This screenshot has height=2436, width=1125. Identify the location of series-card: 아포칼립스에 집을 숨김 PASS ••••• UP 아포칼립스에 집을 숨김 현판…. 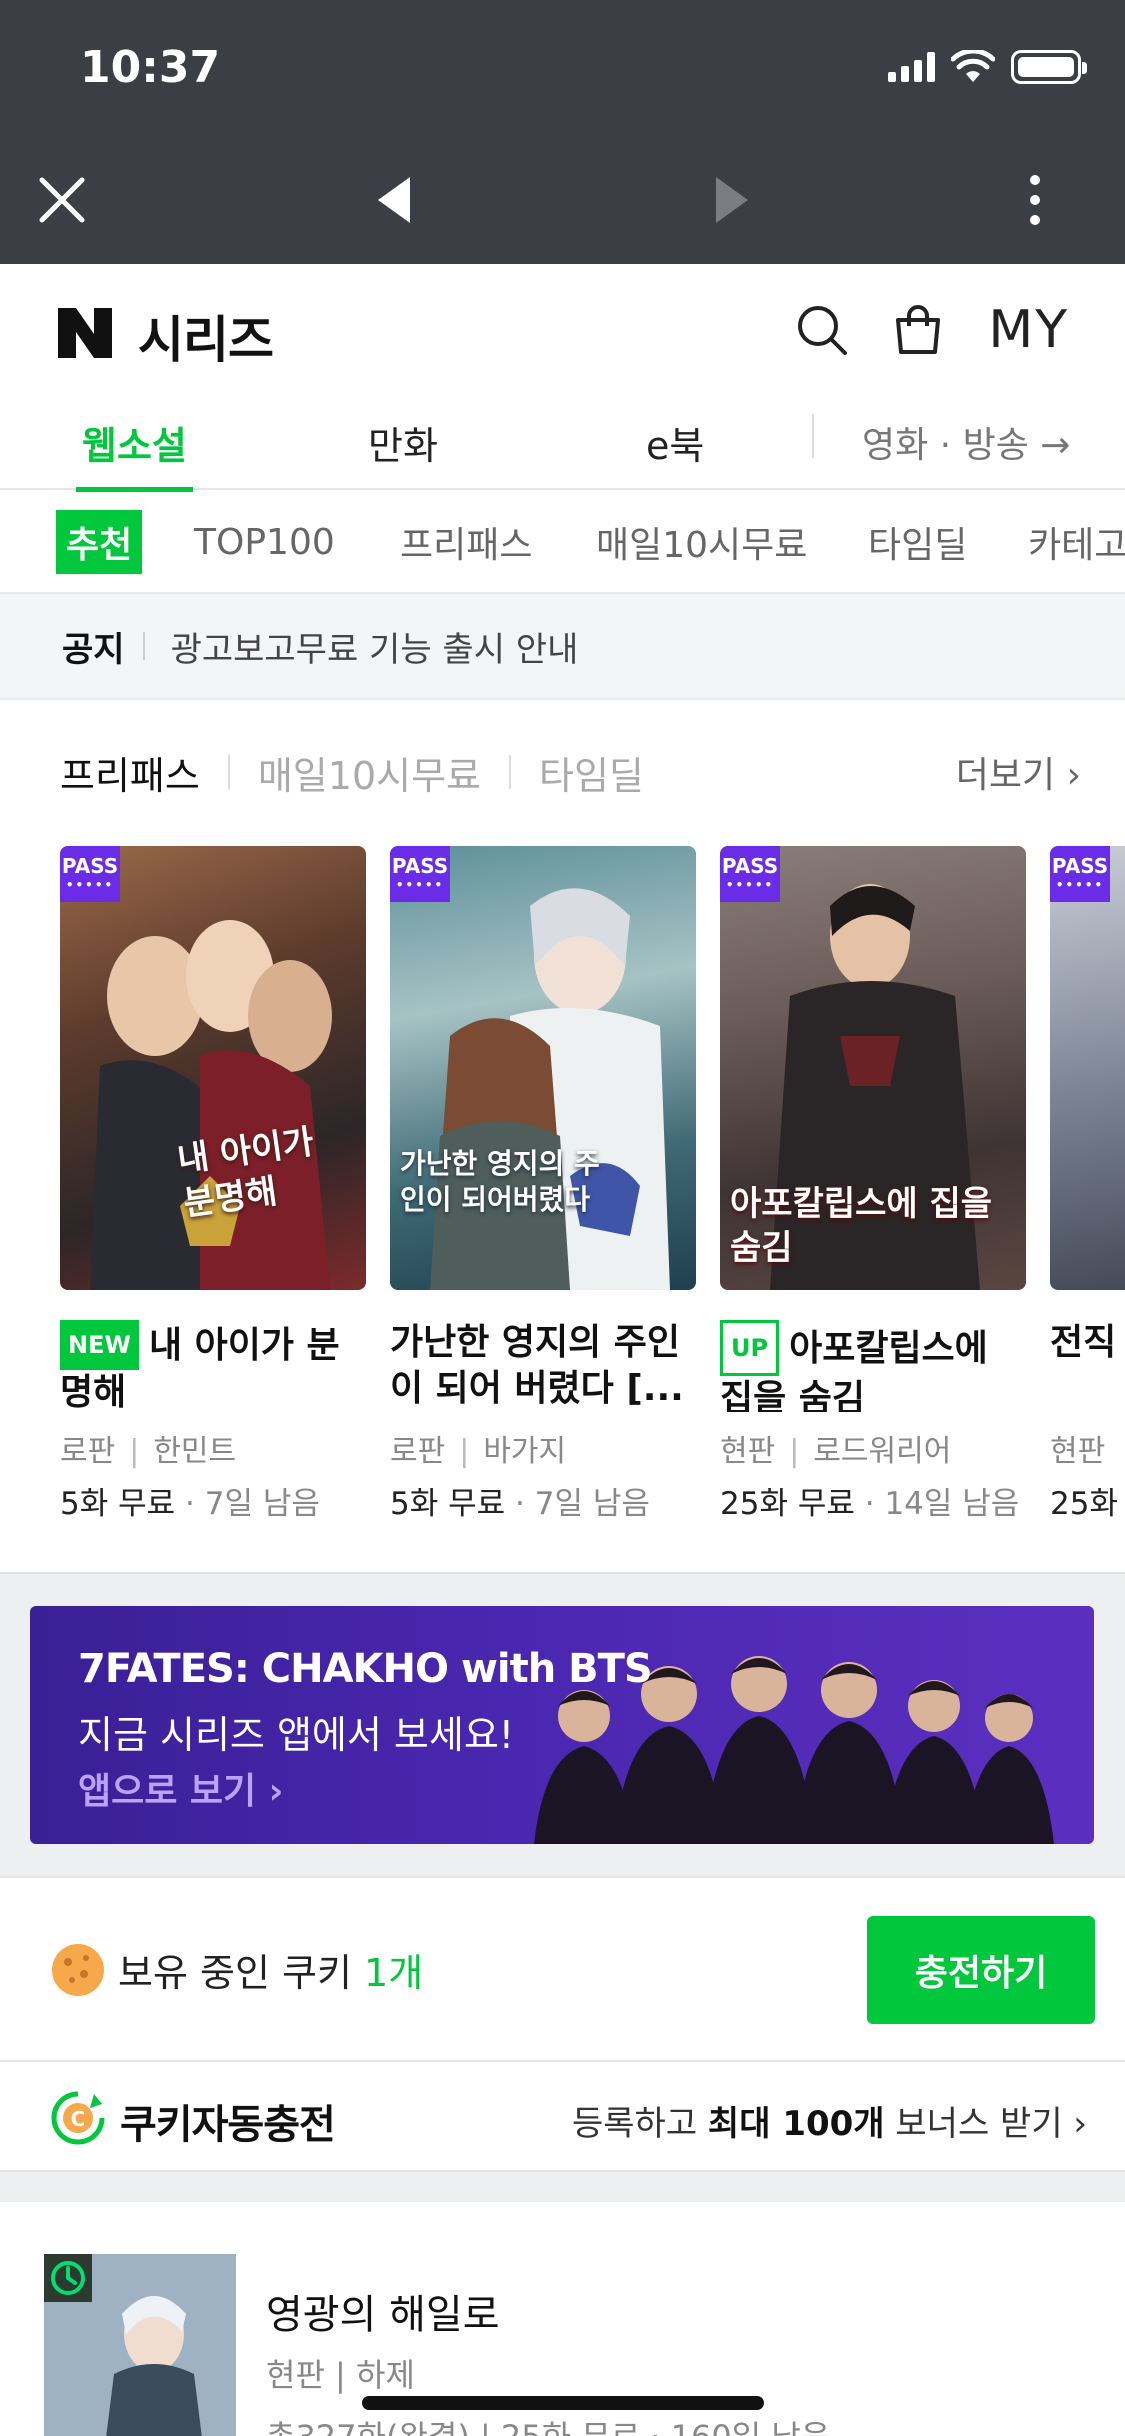
(873, 1184).